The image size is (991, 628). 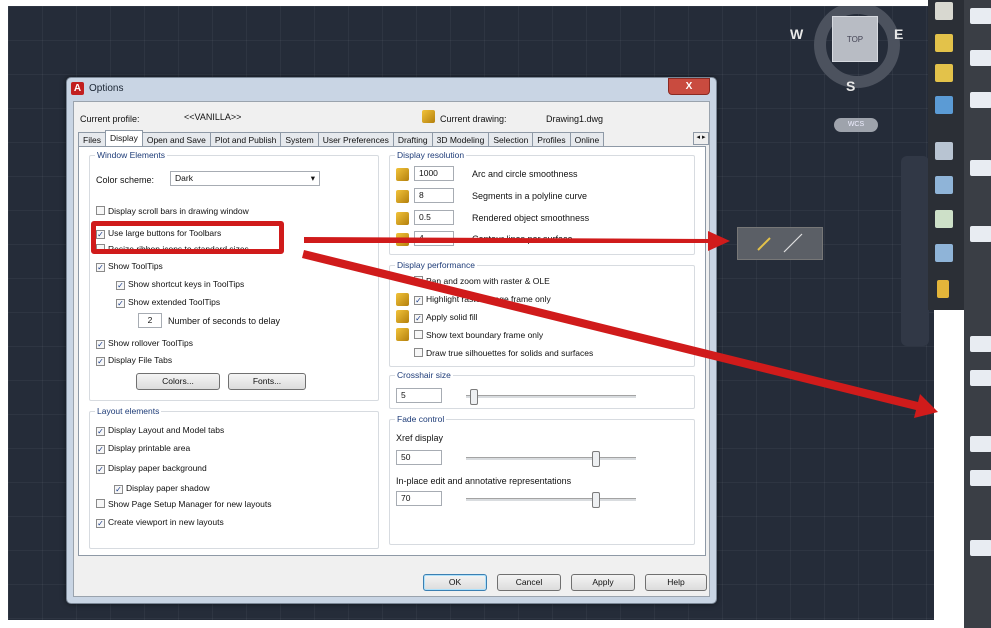 I want to click on arrow-to-small-toolbar, so click(x=517, y=241).